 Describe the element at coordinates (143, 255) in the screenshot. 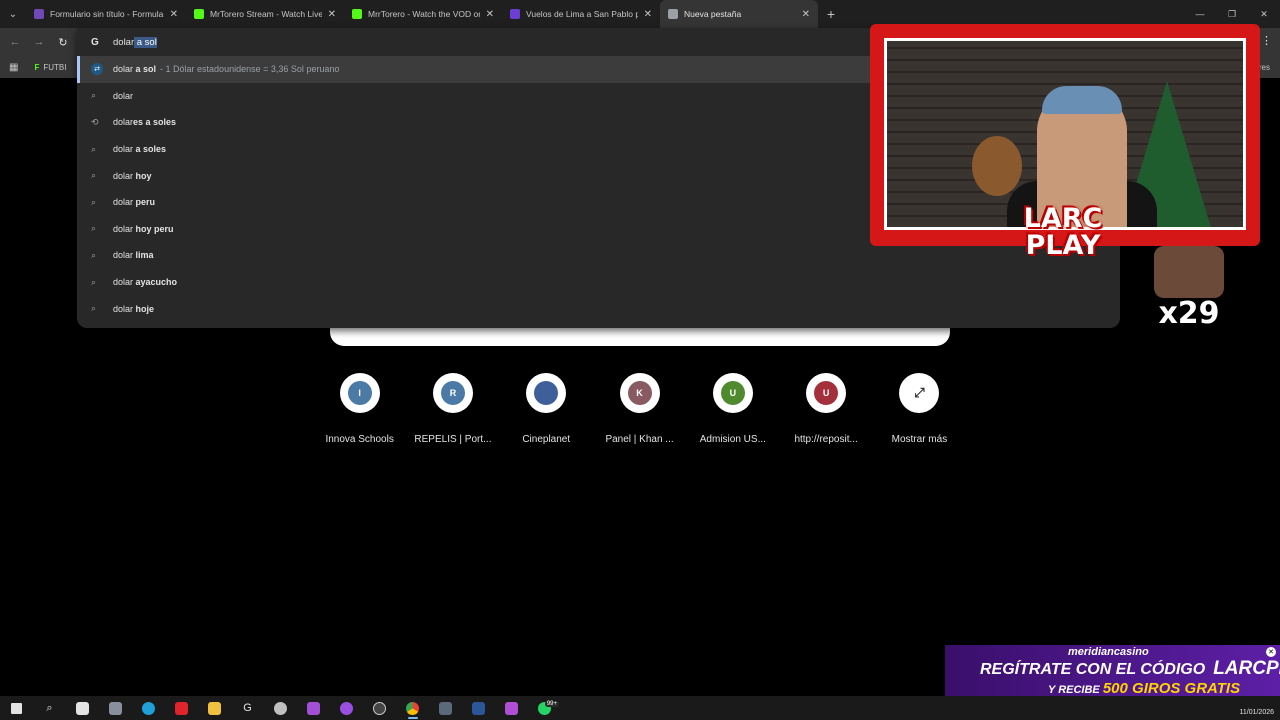

I see `suggestion-completion: lima` at that location.